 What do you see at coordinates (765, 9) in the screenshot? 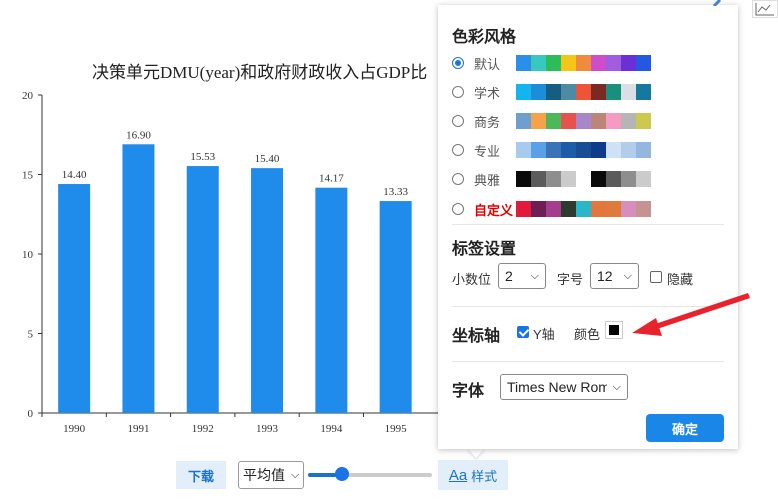
I see `line-chart-icon` at bounding box center [765, 9].